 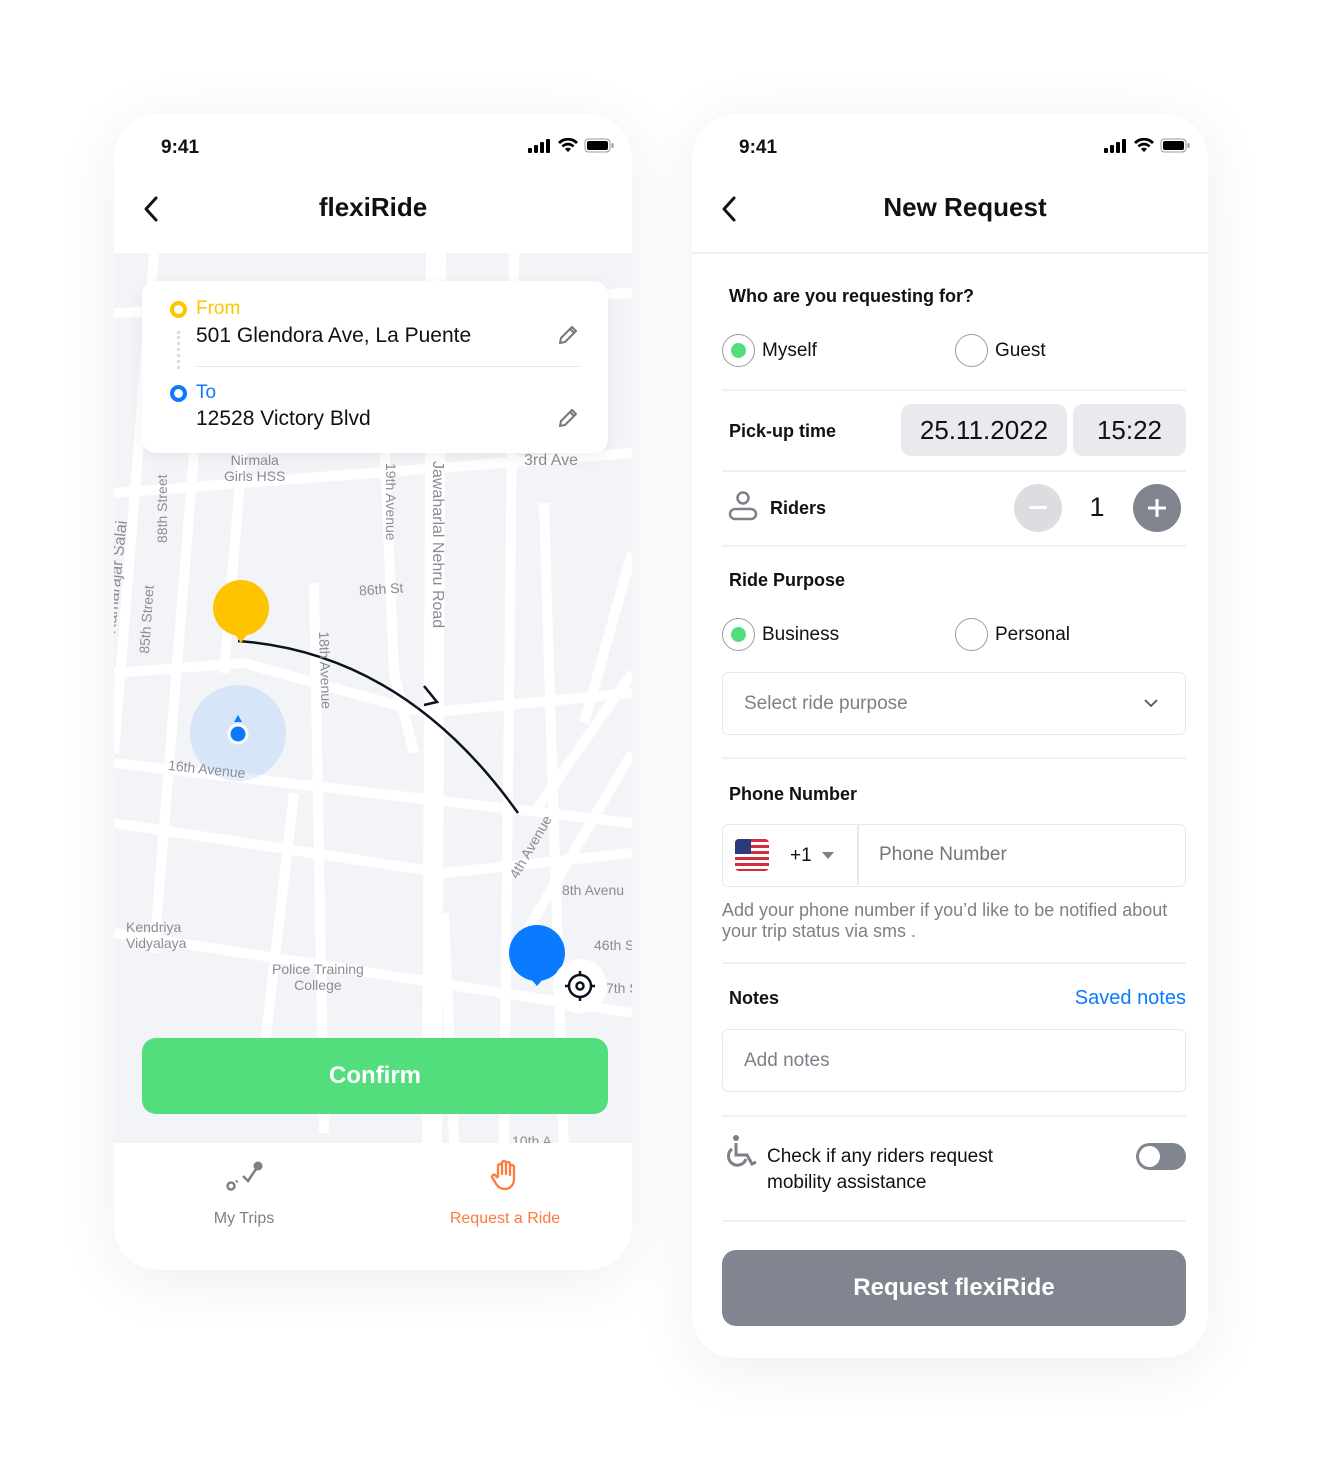 What do you see at coordinates (503, 1175) in the screenshot?
I see `hand-icon` at bounding box center [503, 1175].